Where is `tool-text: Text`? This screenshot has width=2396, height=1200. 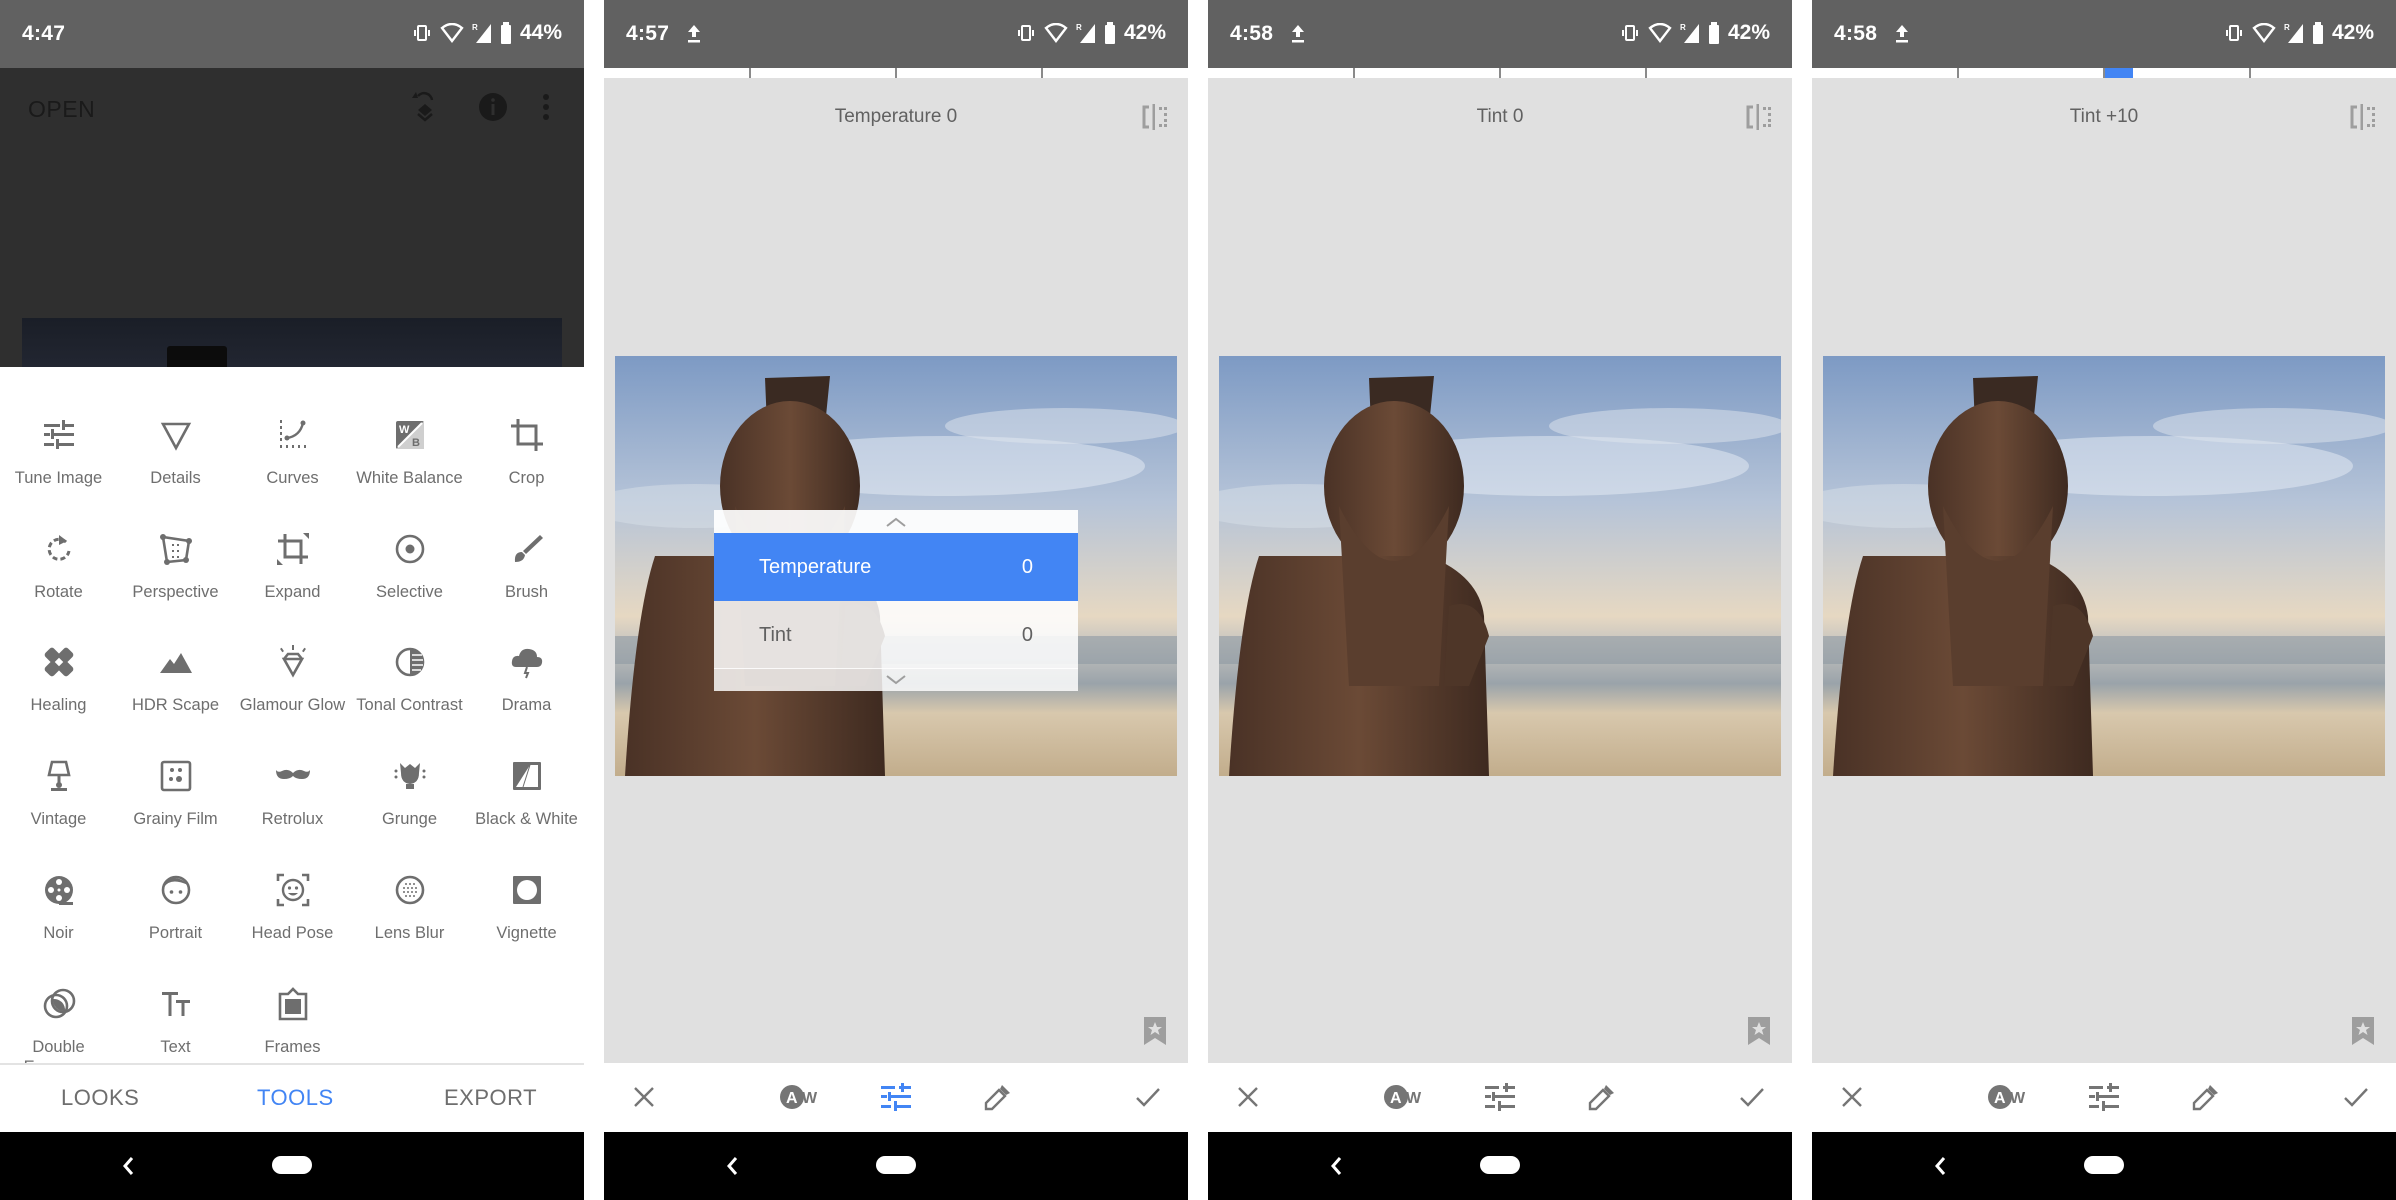
tool-text: Text is located at coordinates (175, 1022).